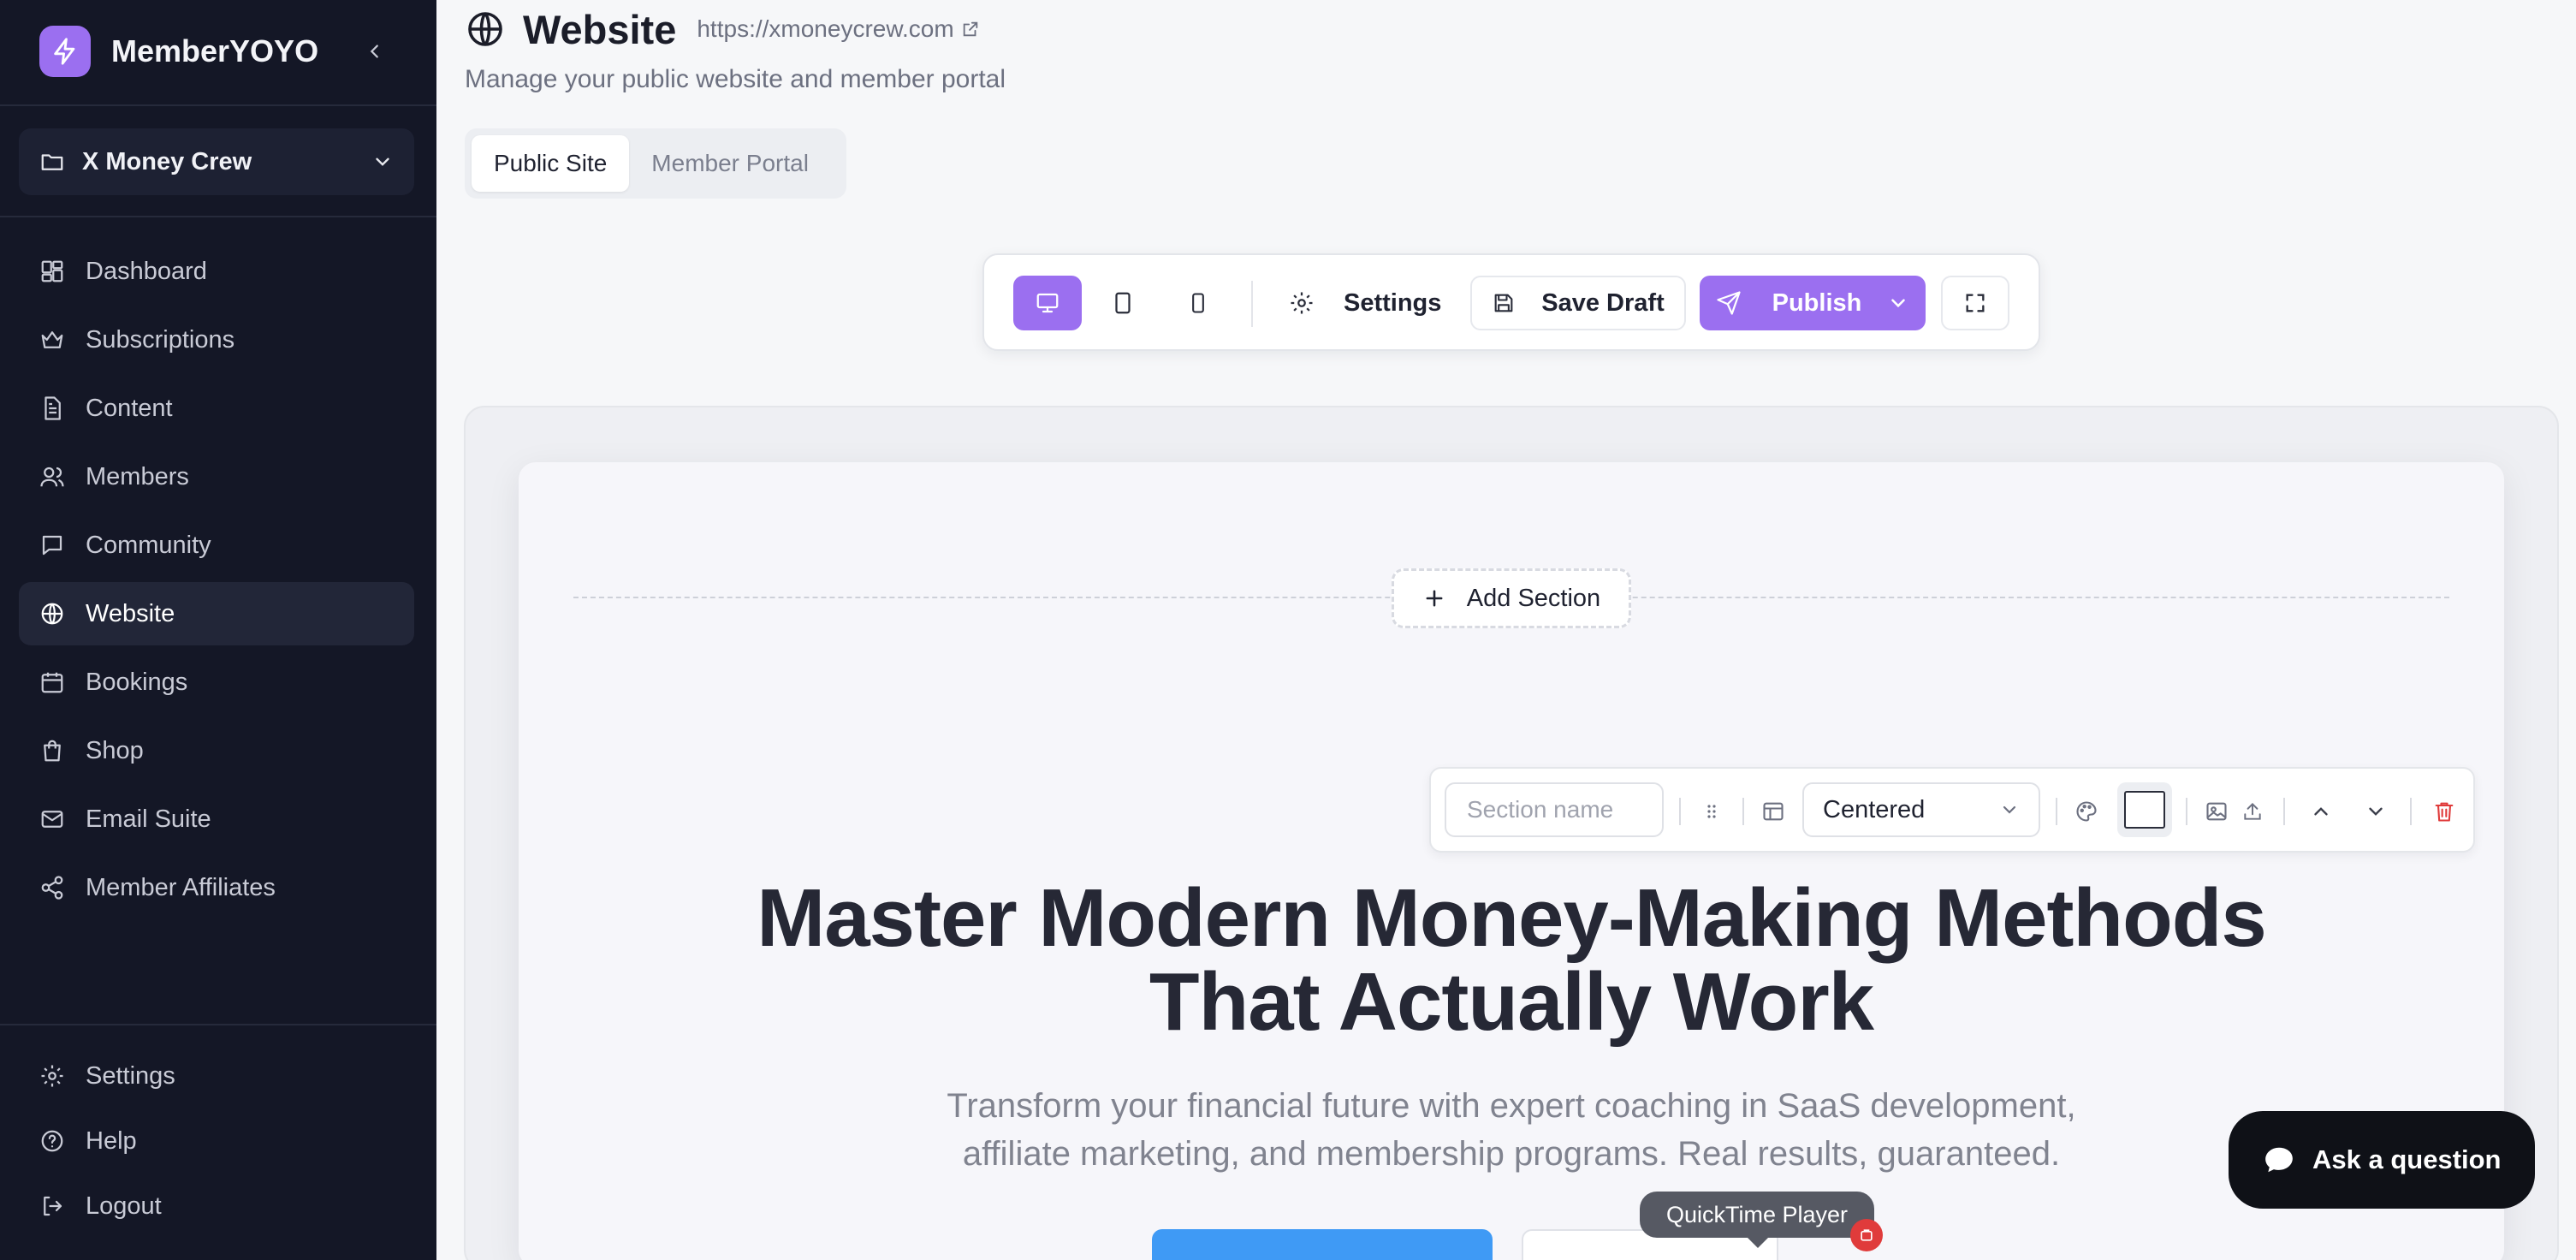 The width and height of the screenshot is (2576, 1260). Describe the element at coordinates (52, 162) in the screenshot. I see `folder-icon` at that location.